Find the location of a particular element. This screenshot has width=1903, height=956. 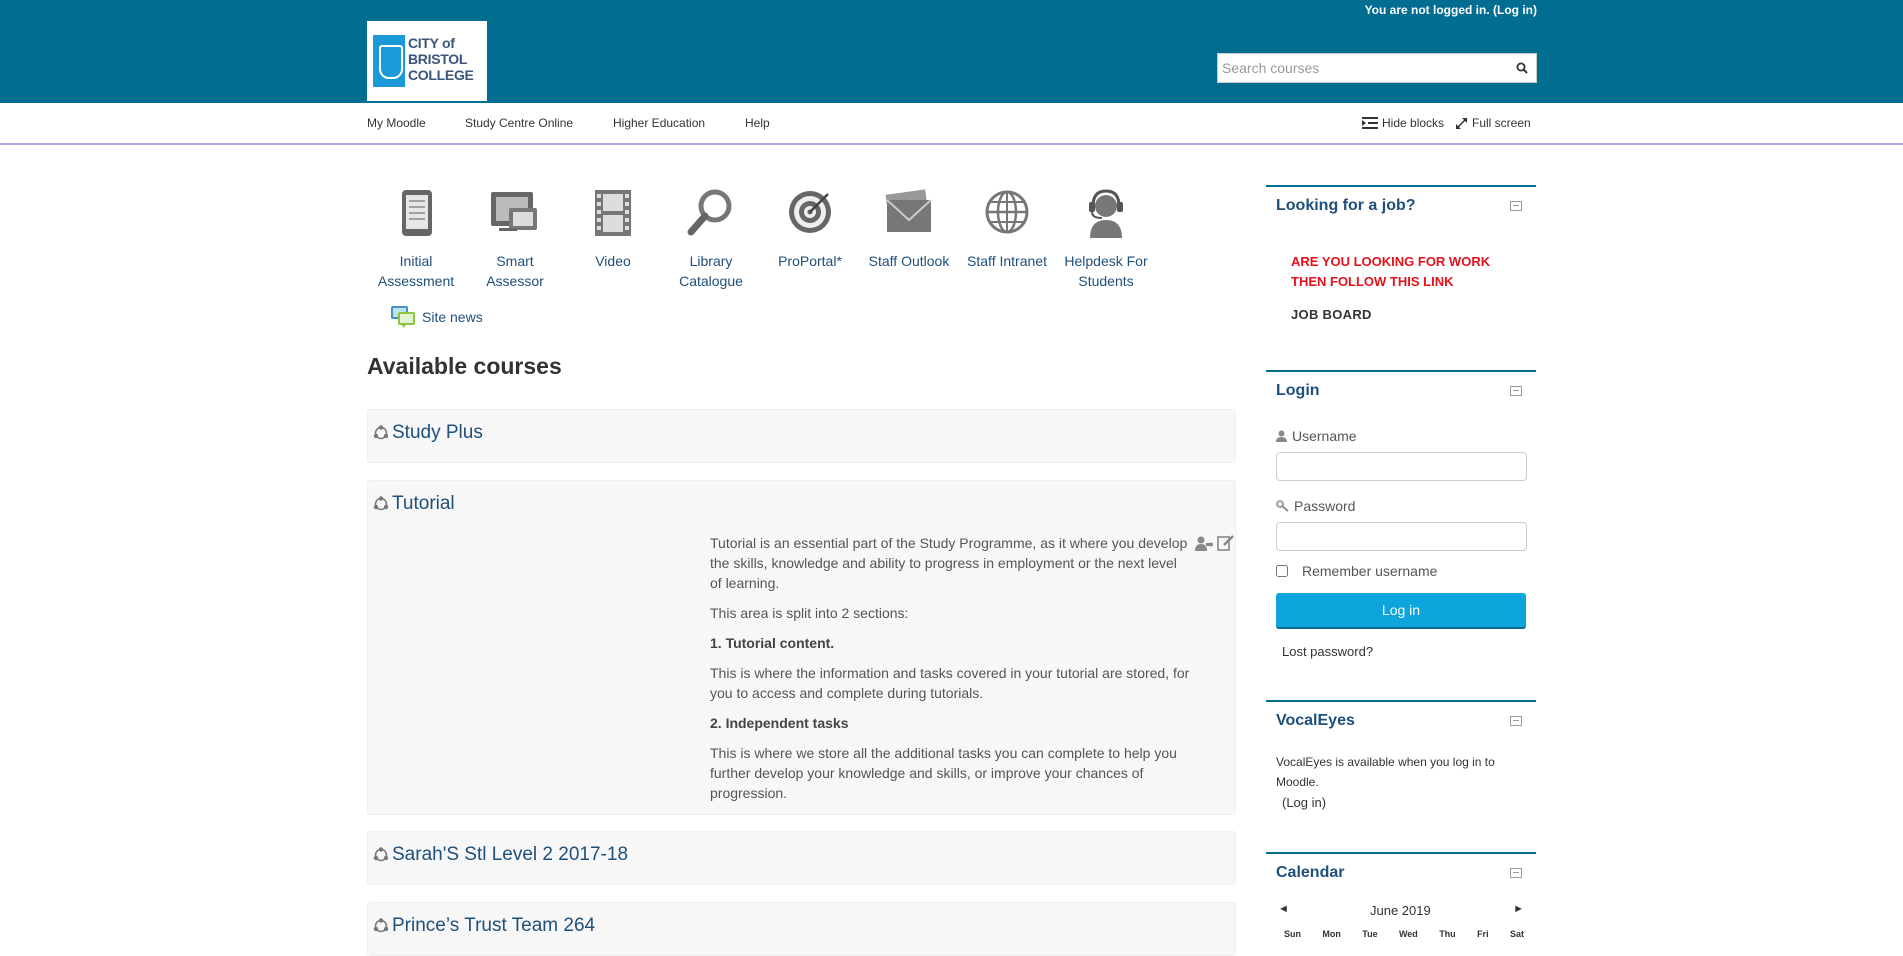

quick-link-helpdesk: Helpdesk For Students is located at coordinates (1106, 238).